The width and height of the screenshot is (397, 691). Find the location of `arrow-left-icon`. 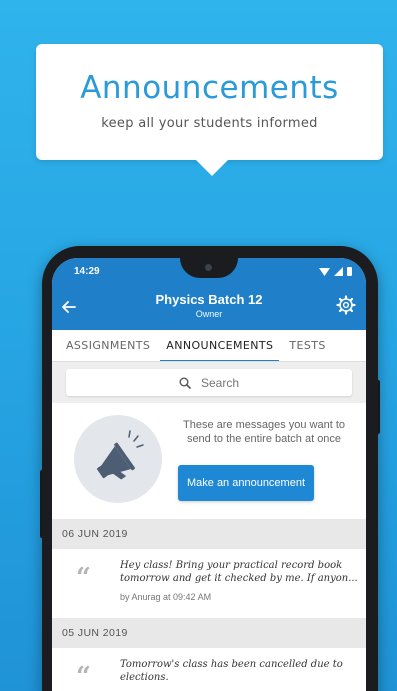

arrow-left-icon is located at coordinates (74, 307).